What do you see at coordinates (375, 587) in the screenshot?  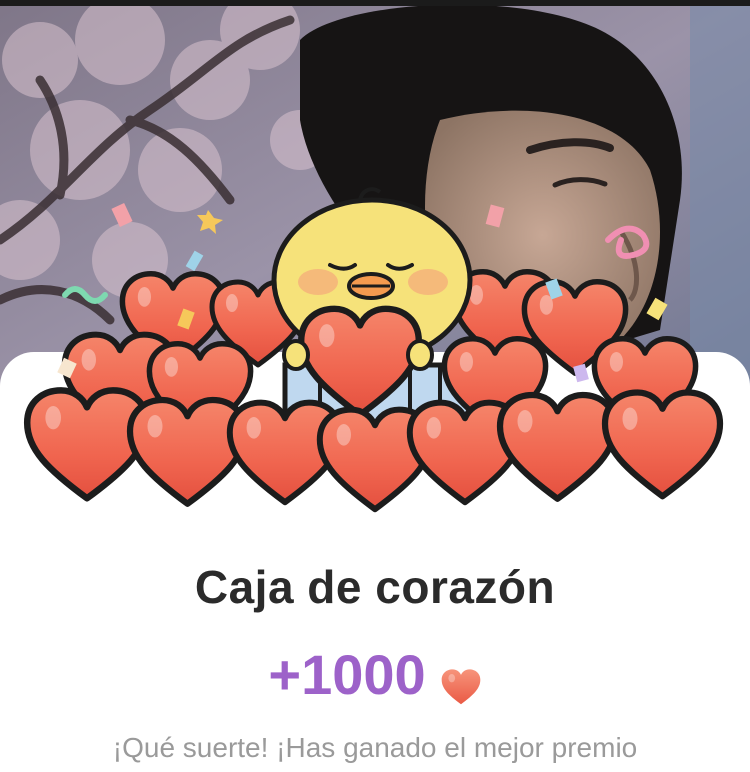 I see `card-title: Caja de corazón` at bounding box center [375, 587].